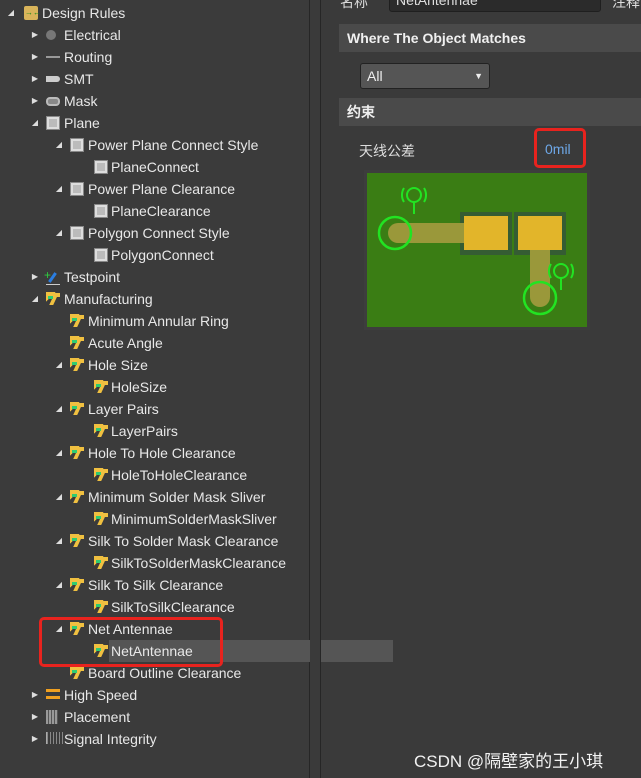  What do you see at coordinates (92, 35) in the screenshot?
I see `tree-item-label: Electrical` at bounding box center [92, 35].